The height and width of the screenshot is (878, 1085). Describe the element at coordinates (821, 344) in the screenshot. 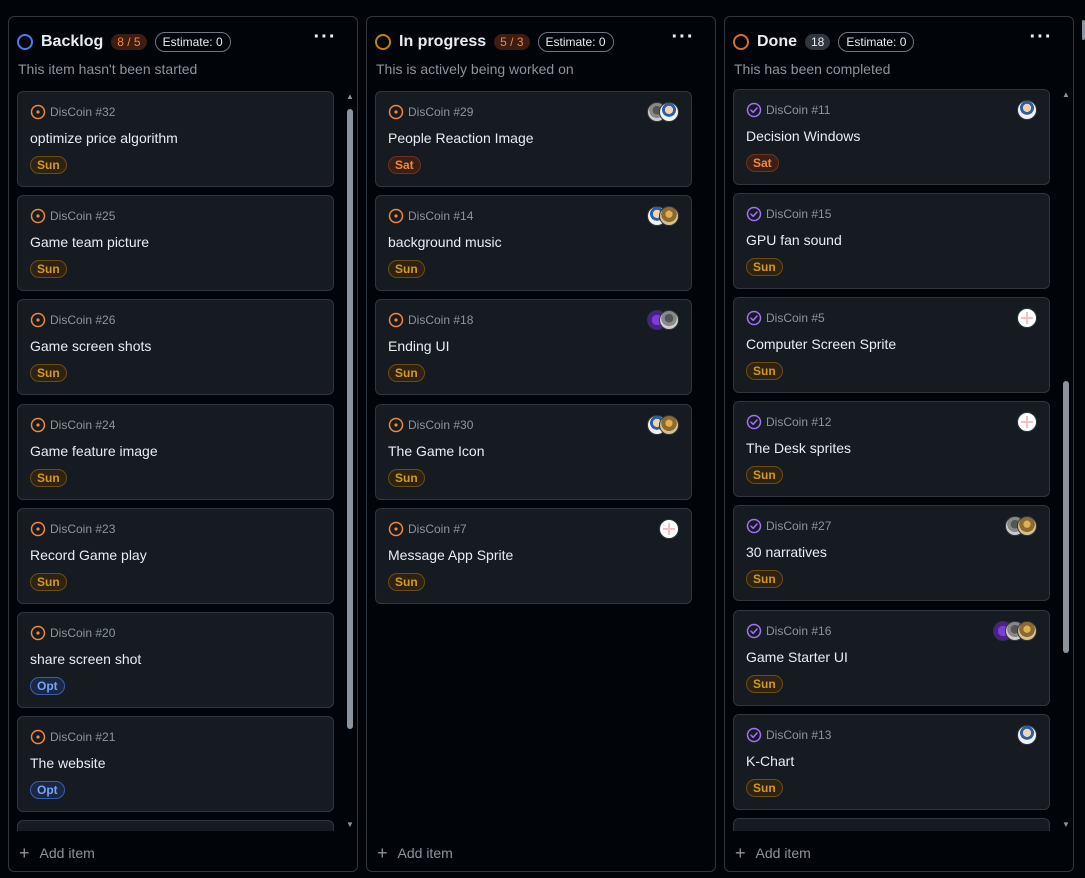

I see `card-title: Computer Screen Sprite` at that location.